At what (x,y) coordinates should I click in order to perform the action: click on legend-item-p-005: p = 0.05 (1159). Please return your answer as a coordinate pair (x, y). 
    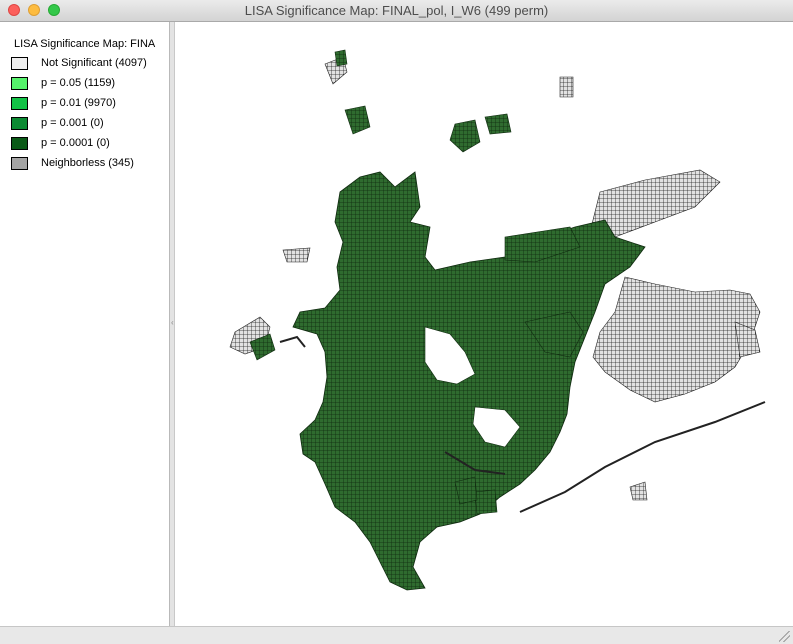
    Looking at the image, I should click on (90, 84).